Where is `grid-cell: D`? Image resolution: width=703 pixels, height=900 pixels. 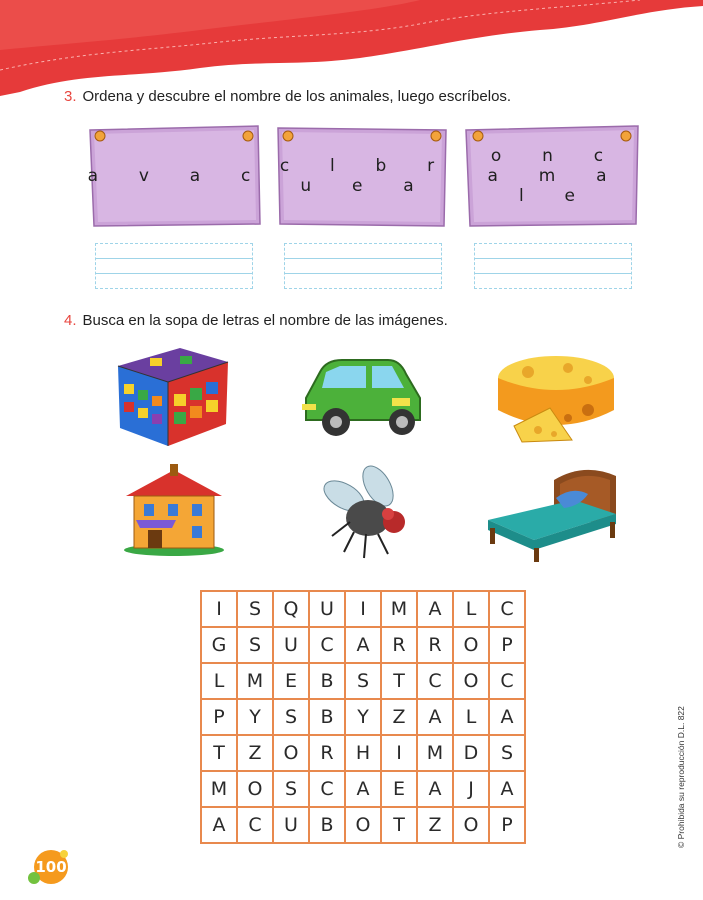 grid-cell: D is located at coordinates (471, 753).